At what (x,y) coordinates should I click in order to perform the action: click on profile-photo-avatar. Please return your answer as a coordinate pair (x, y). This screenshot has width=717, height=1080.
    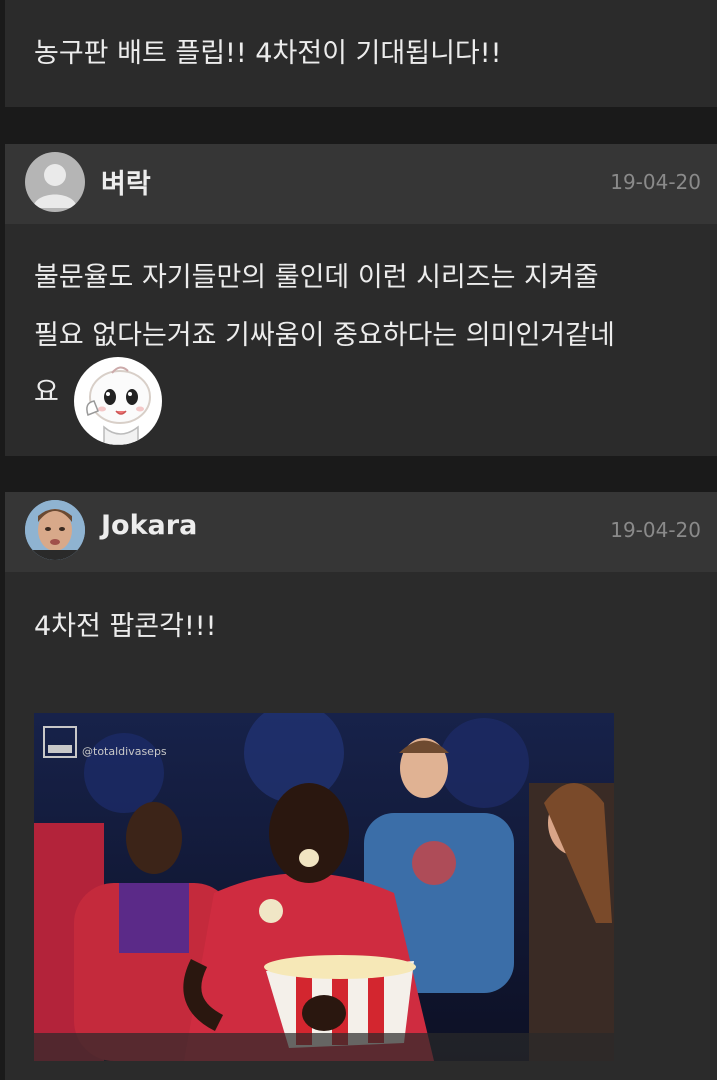
    Looking at the image, I should click on (55, 530).